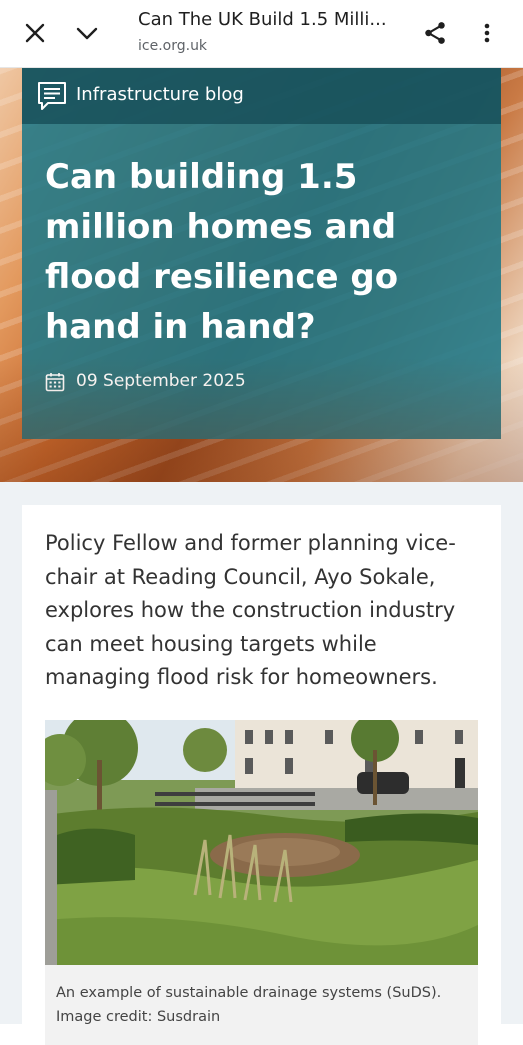  What do you see at coordinates (87, 33) in the screenshot?
I see `chevron-down-icon` at bounding box center [87, 33].